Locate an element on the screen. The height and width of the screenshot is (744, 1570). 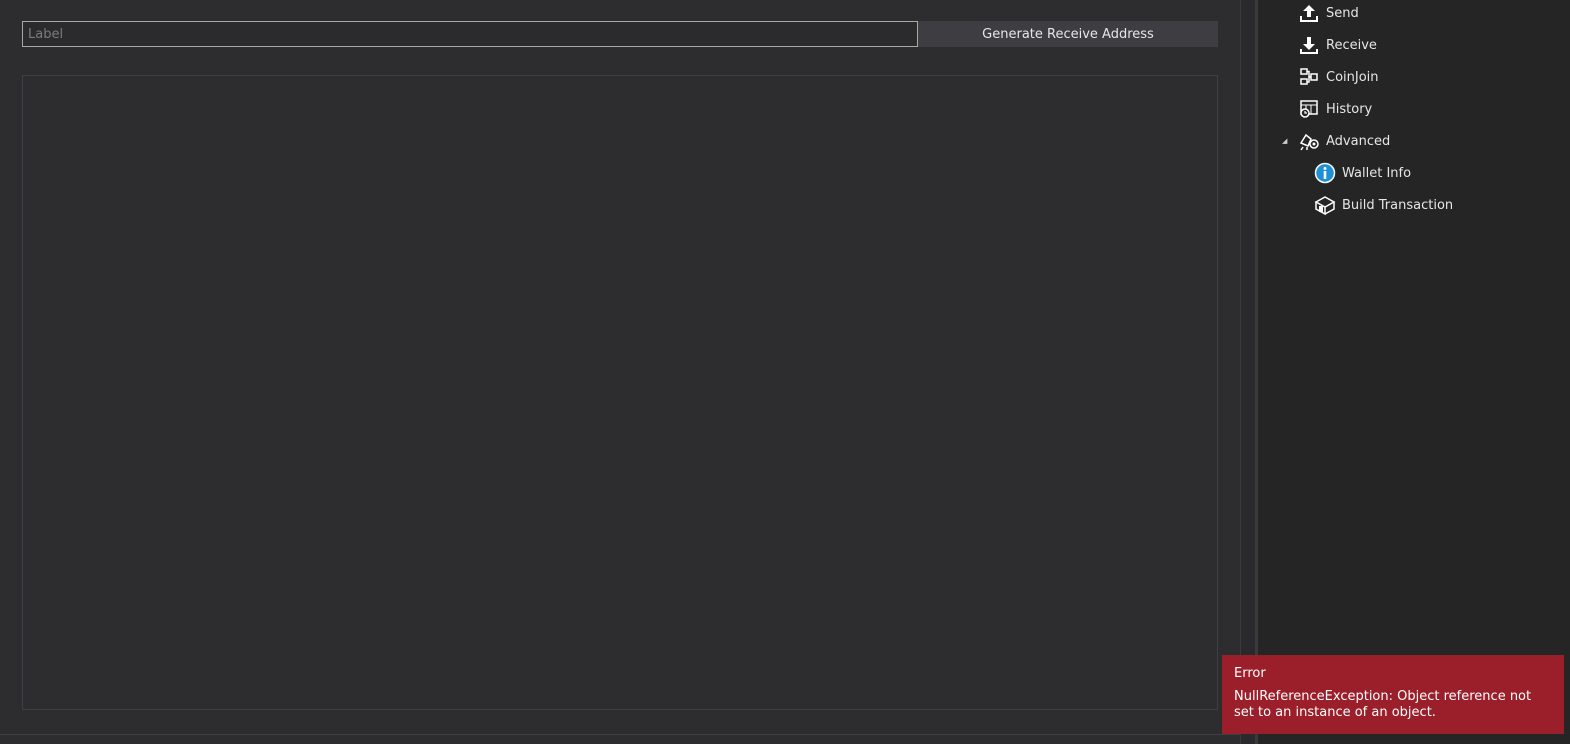
nav-item-receive: Receive is located at coordinates (1337, 45).